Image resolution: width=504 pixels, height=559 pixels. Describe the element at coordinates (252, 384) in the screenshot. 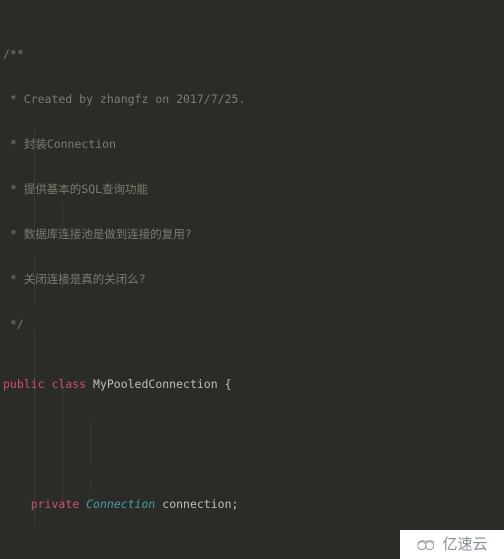

I see `code-line: public class MyPooledConnection {` at that location.